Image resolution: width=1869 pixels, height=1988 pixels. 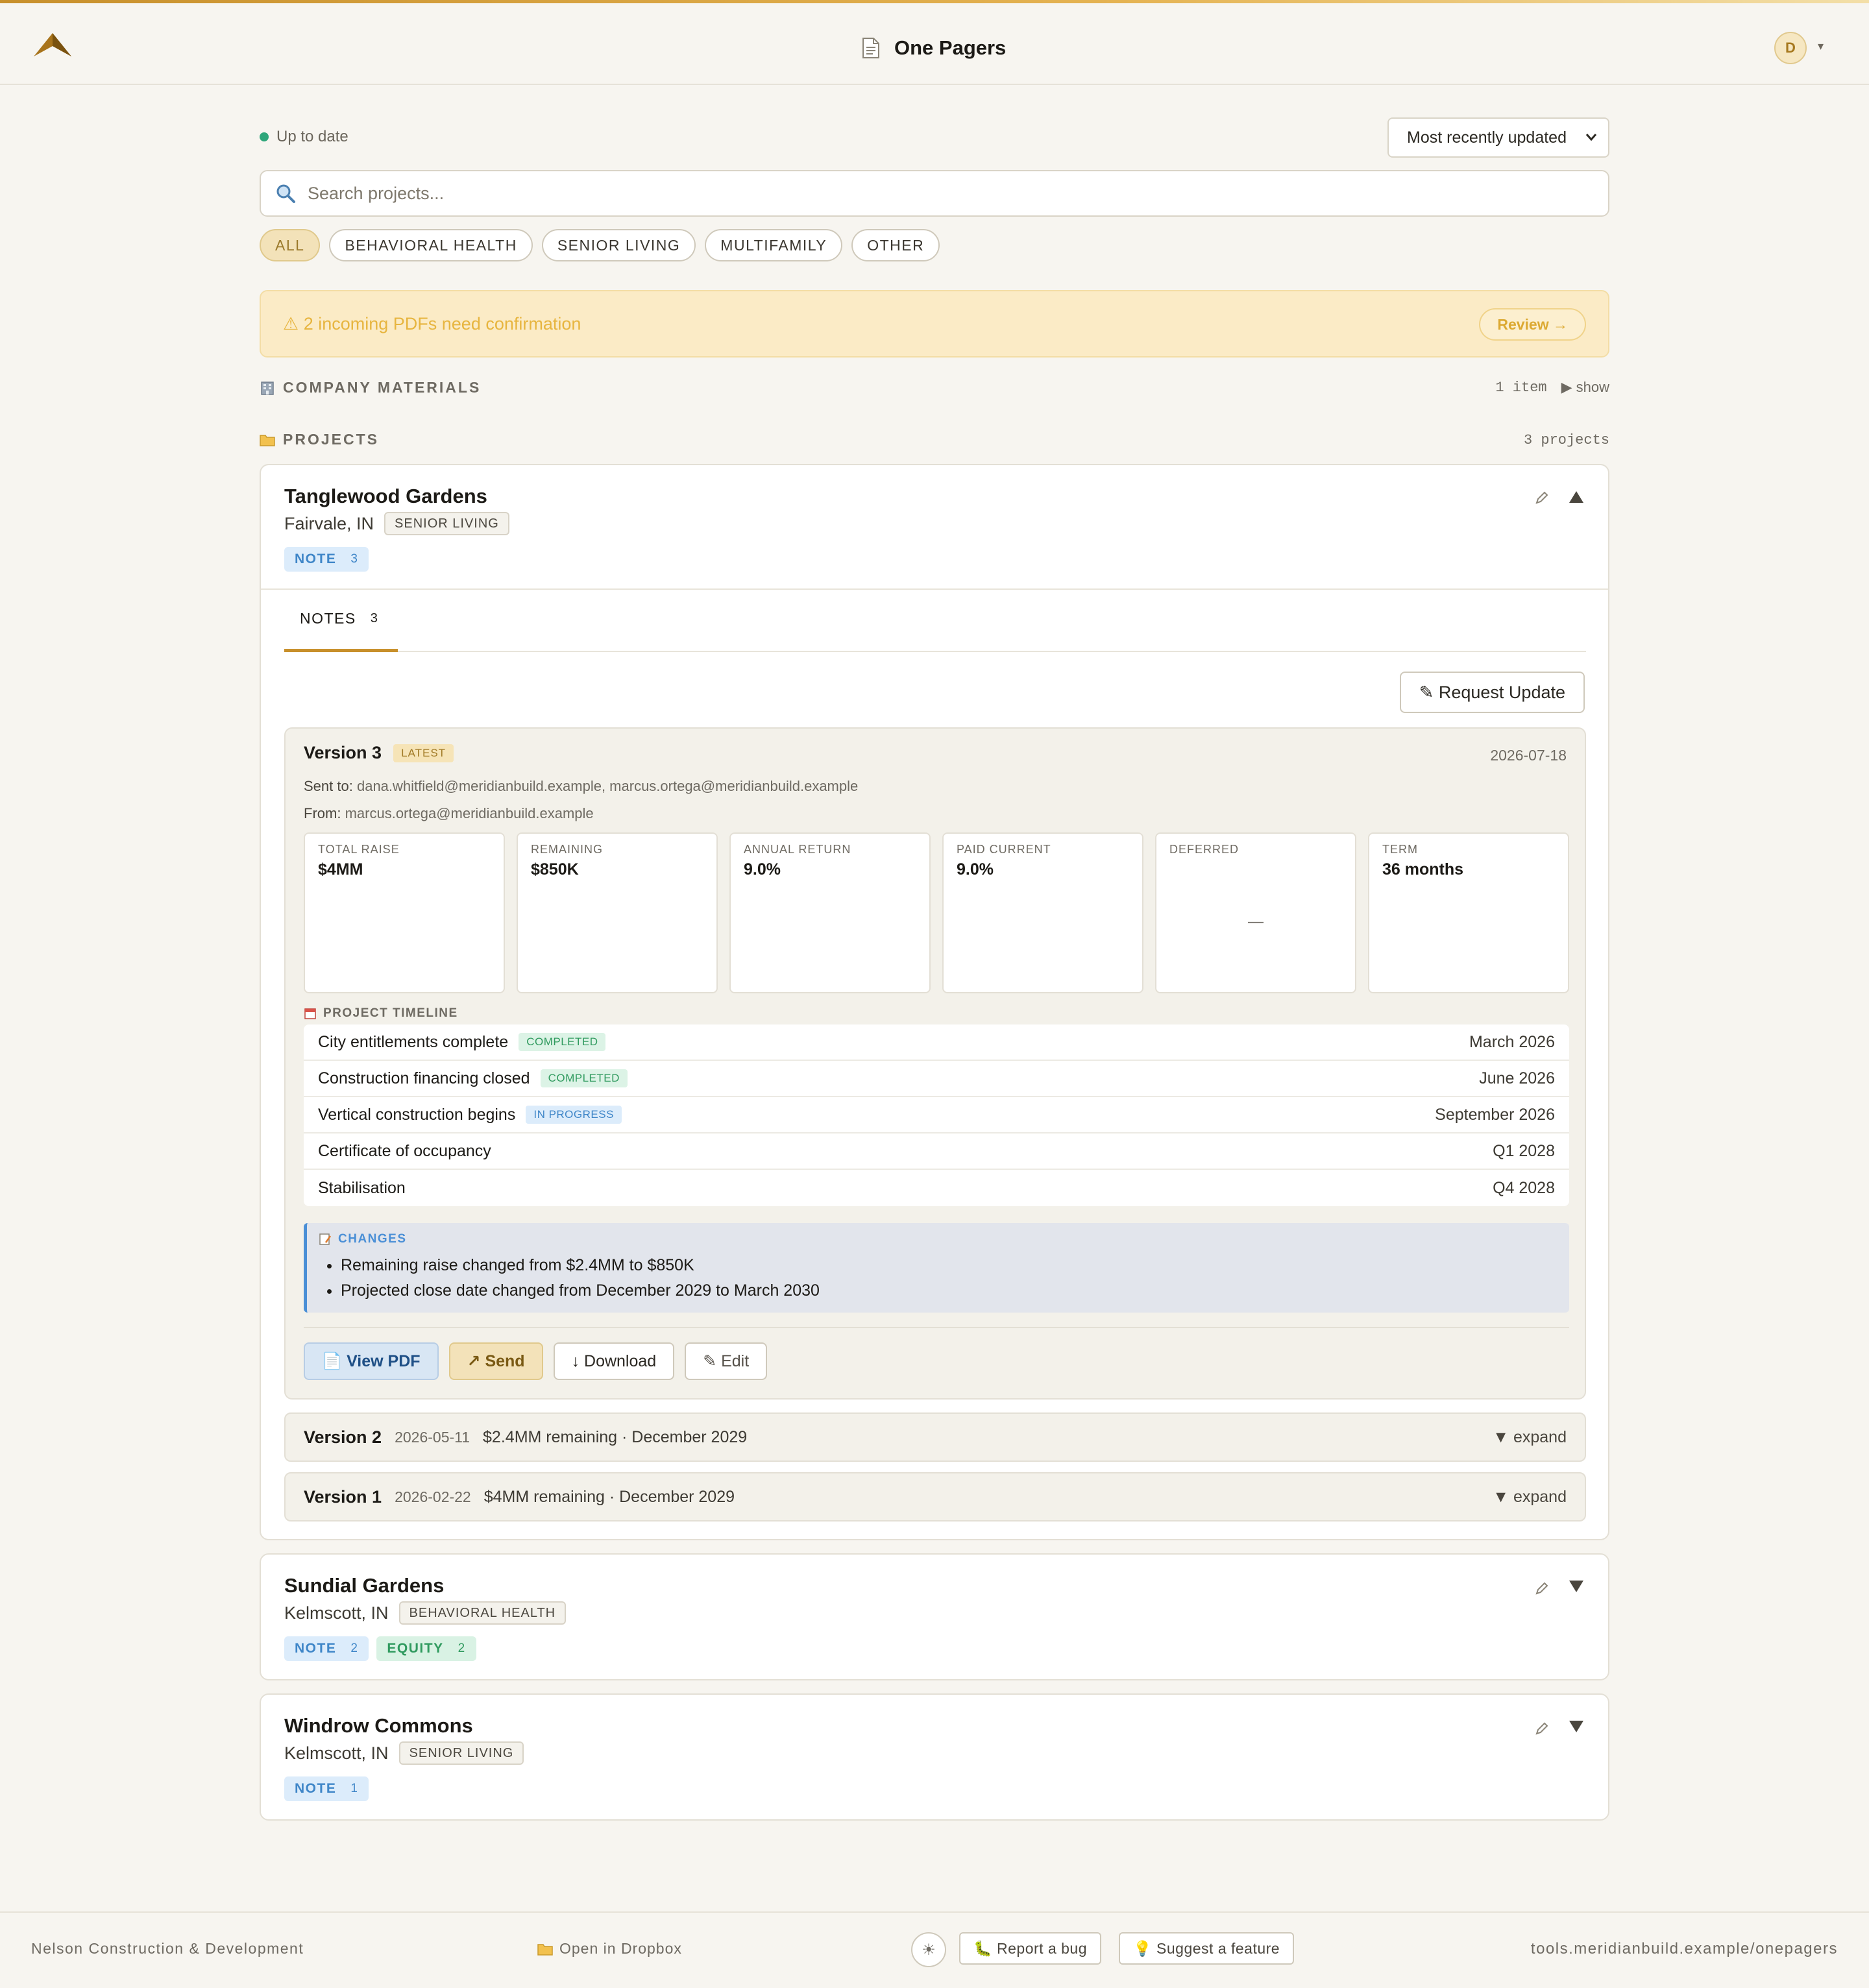 I want to click on equity-chip: EQUITY 2, so click(x=426, y=1648).